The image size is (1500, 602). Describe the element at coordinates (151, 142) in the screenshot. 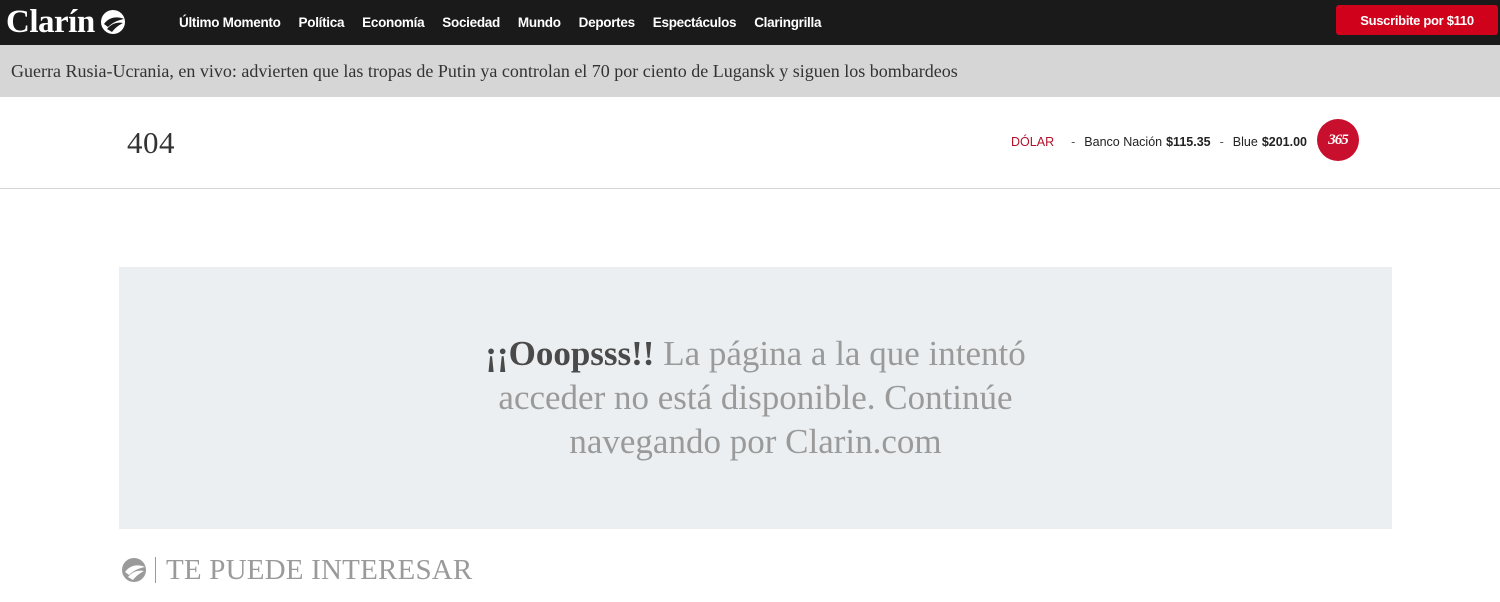

I see `page-title: 404` at that location.